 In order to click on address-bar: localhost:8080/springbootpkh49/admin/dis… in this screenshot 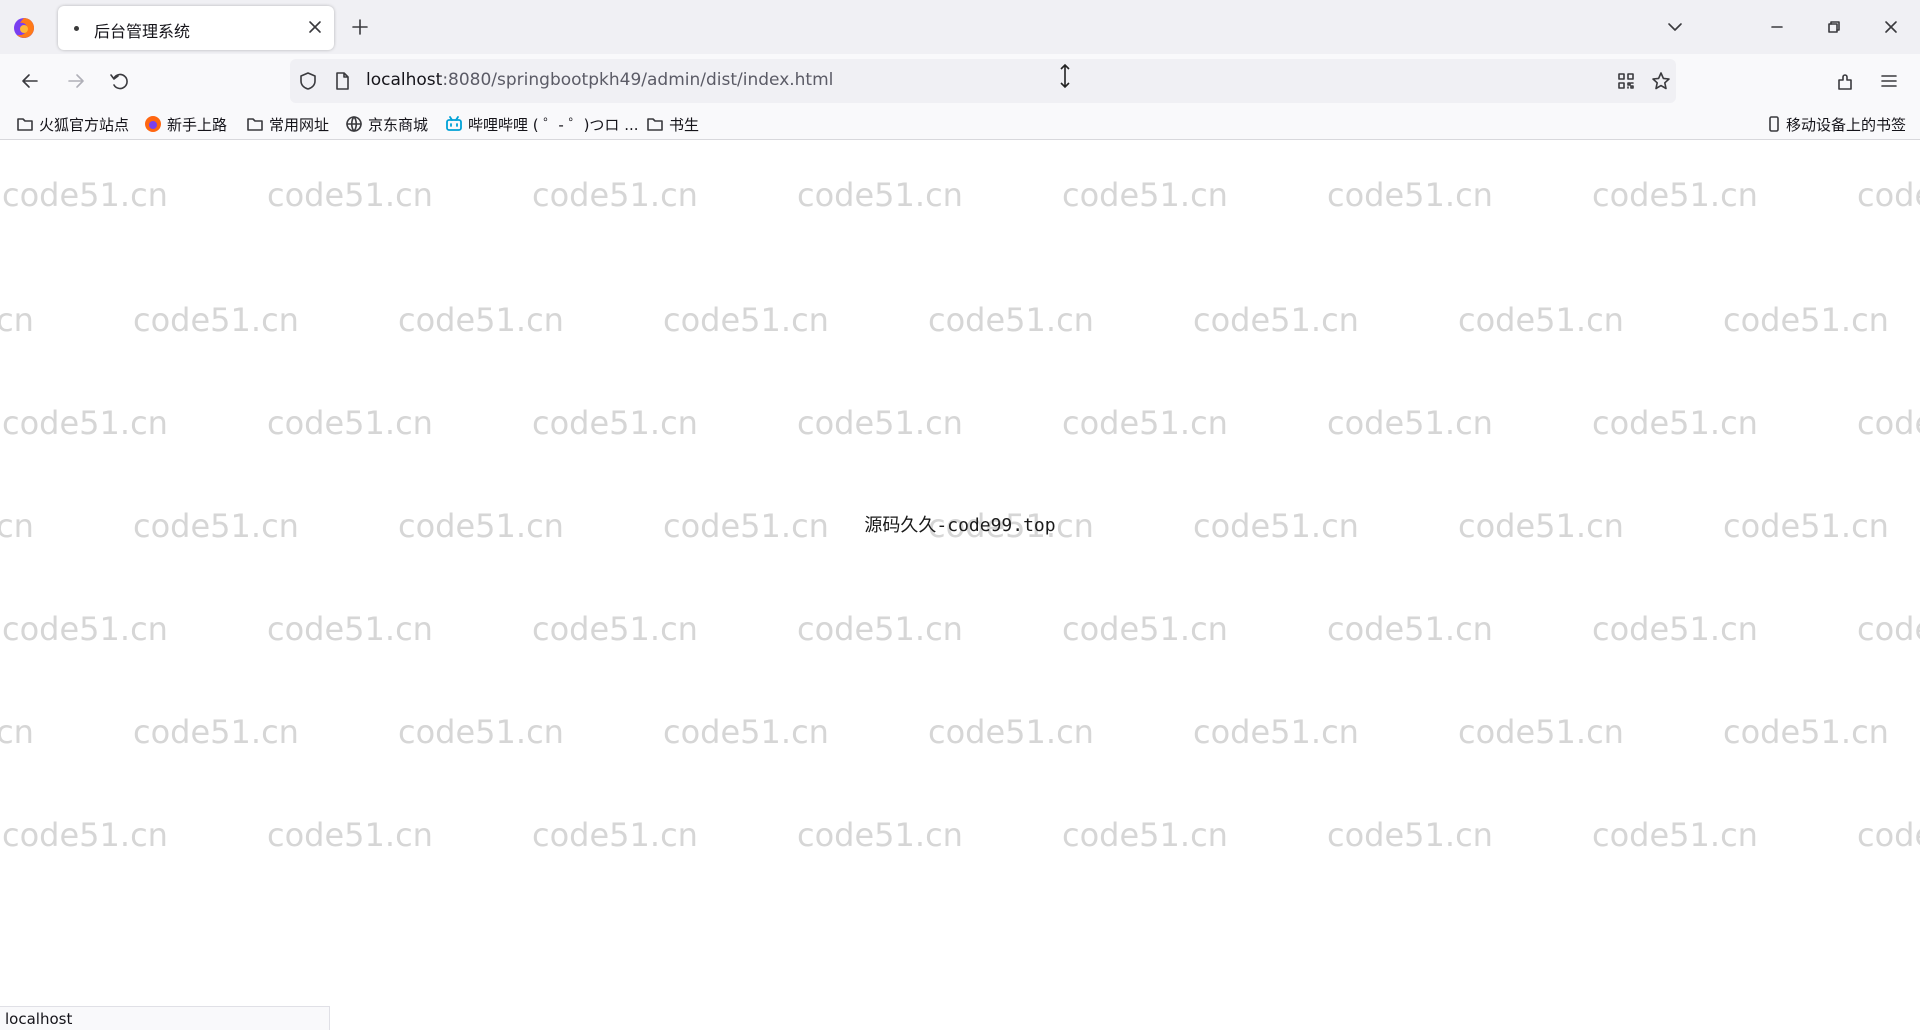, I will do `click(983, 81)`.